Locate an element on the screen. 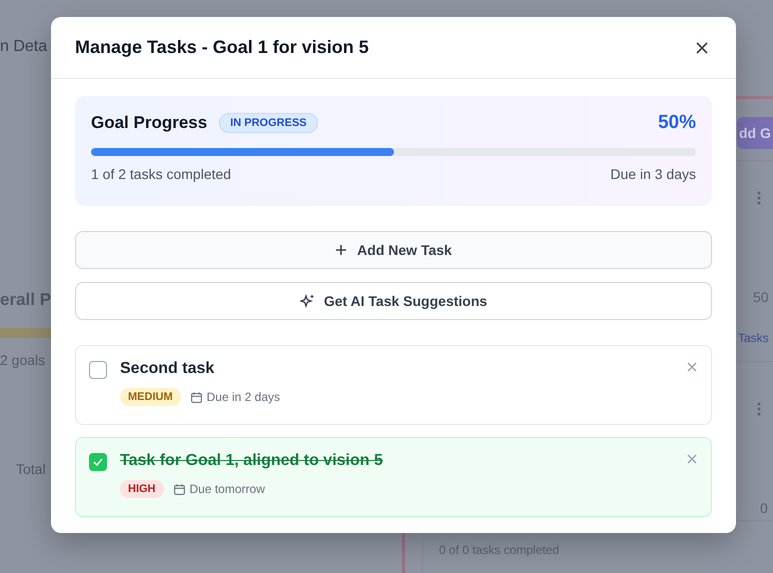  priority-badge: HIGH is located at coordinates (142, 489).